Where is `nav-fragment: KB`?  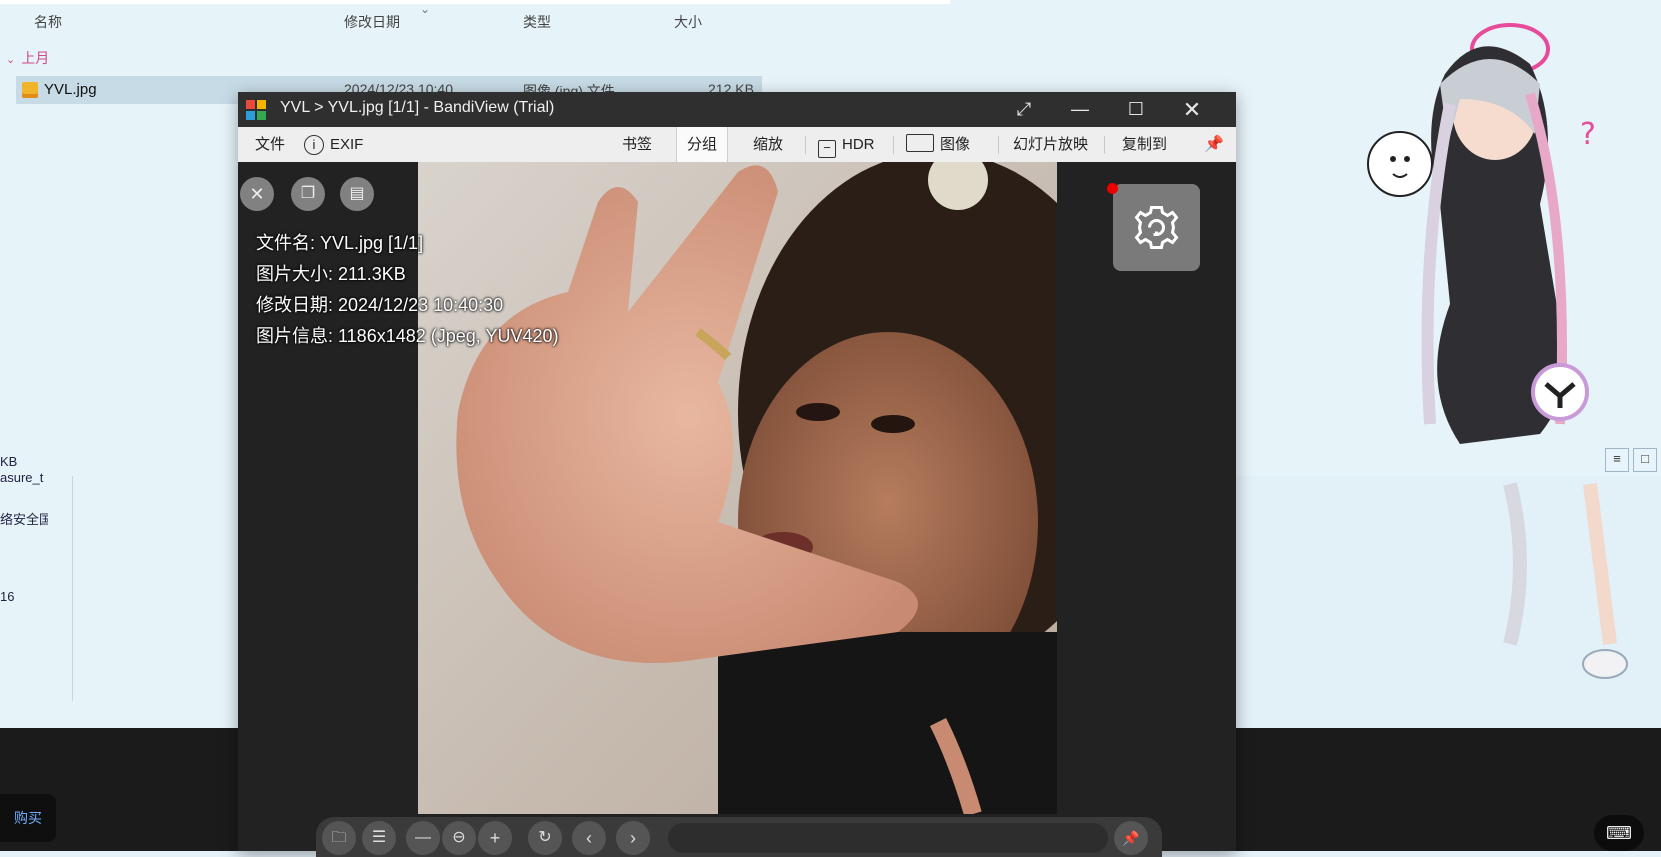
nav-fragment: KB is located at coordinates (9, 461).